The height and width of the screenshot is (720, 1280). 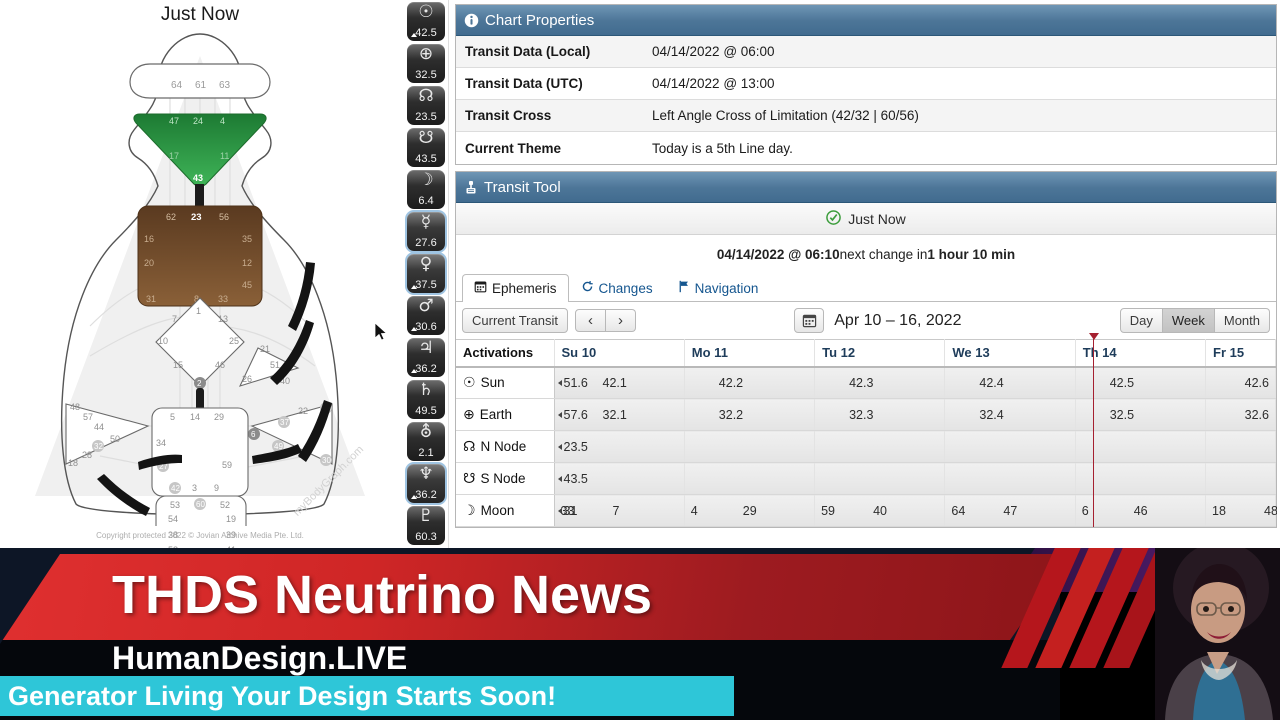 I want to click on ephemeris-value: 18, so click(x=1219, y=510).